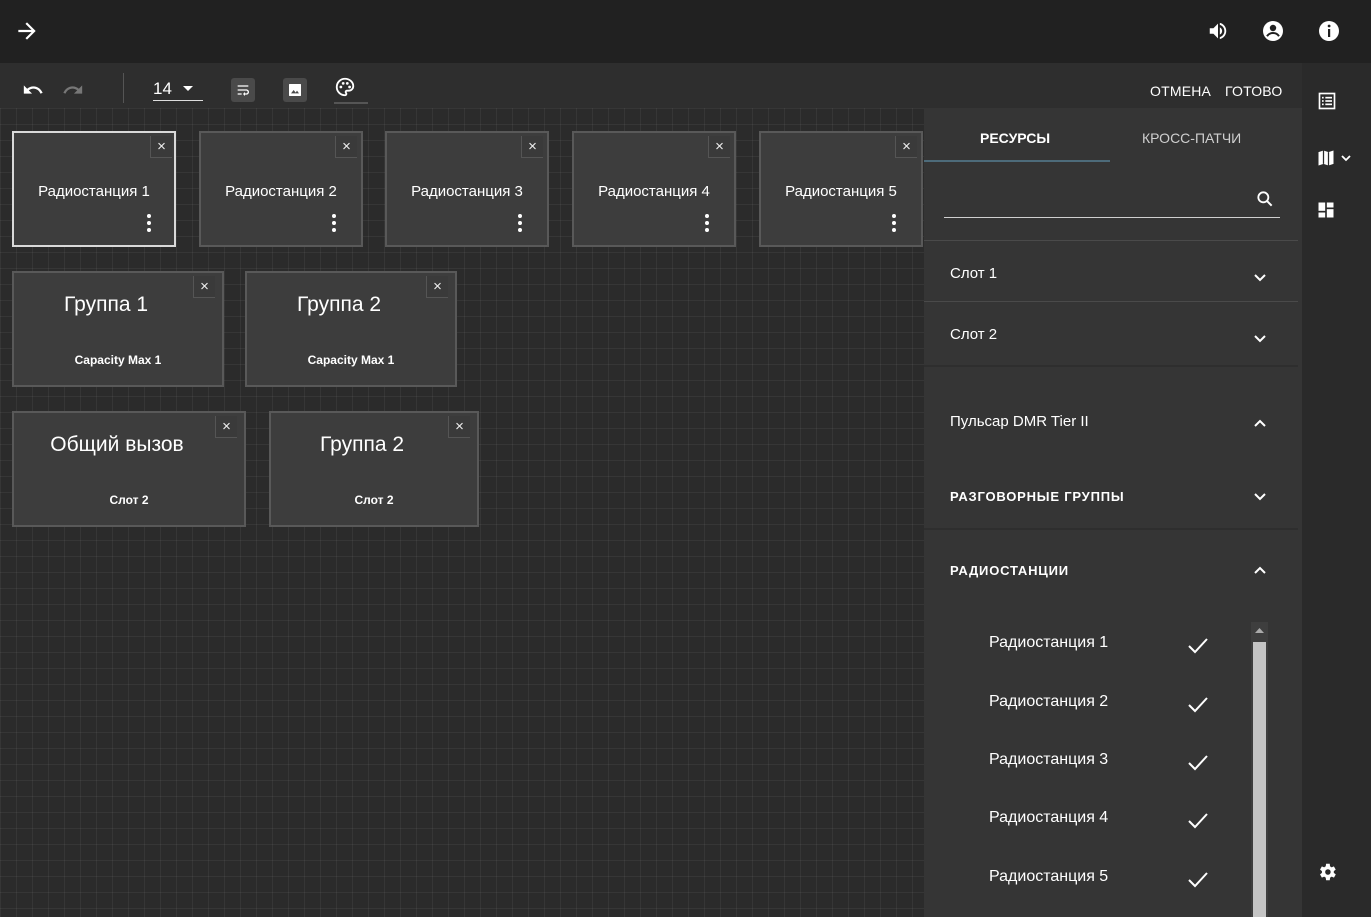 This screenshot has height=917, width=1371. Describe the element at coordinates (1009, 570) in the screenshot. I see `radios-header-label: РАДИОСТАНЦИИ` at that location.